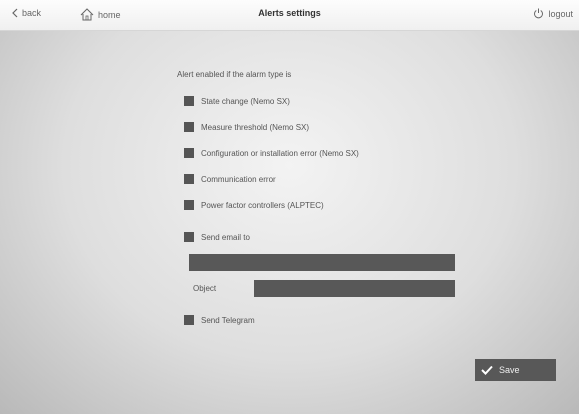 The image size is (579, 414). What do you see at coordinates (245, 101) in the screenshot?
I see `option-label: State change (Nemo SX)` at bounding box center [245, 101].